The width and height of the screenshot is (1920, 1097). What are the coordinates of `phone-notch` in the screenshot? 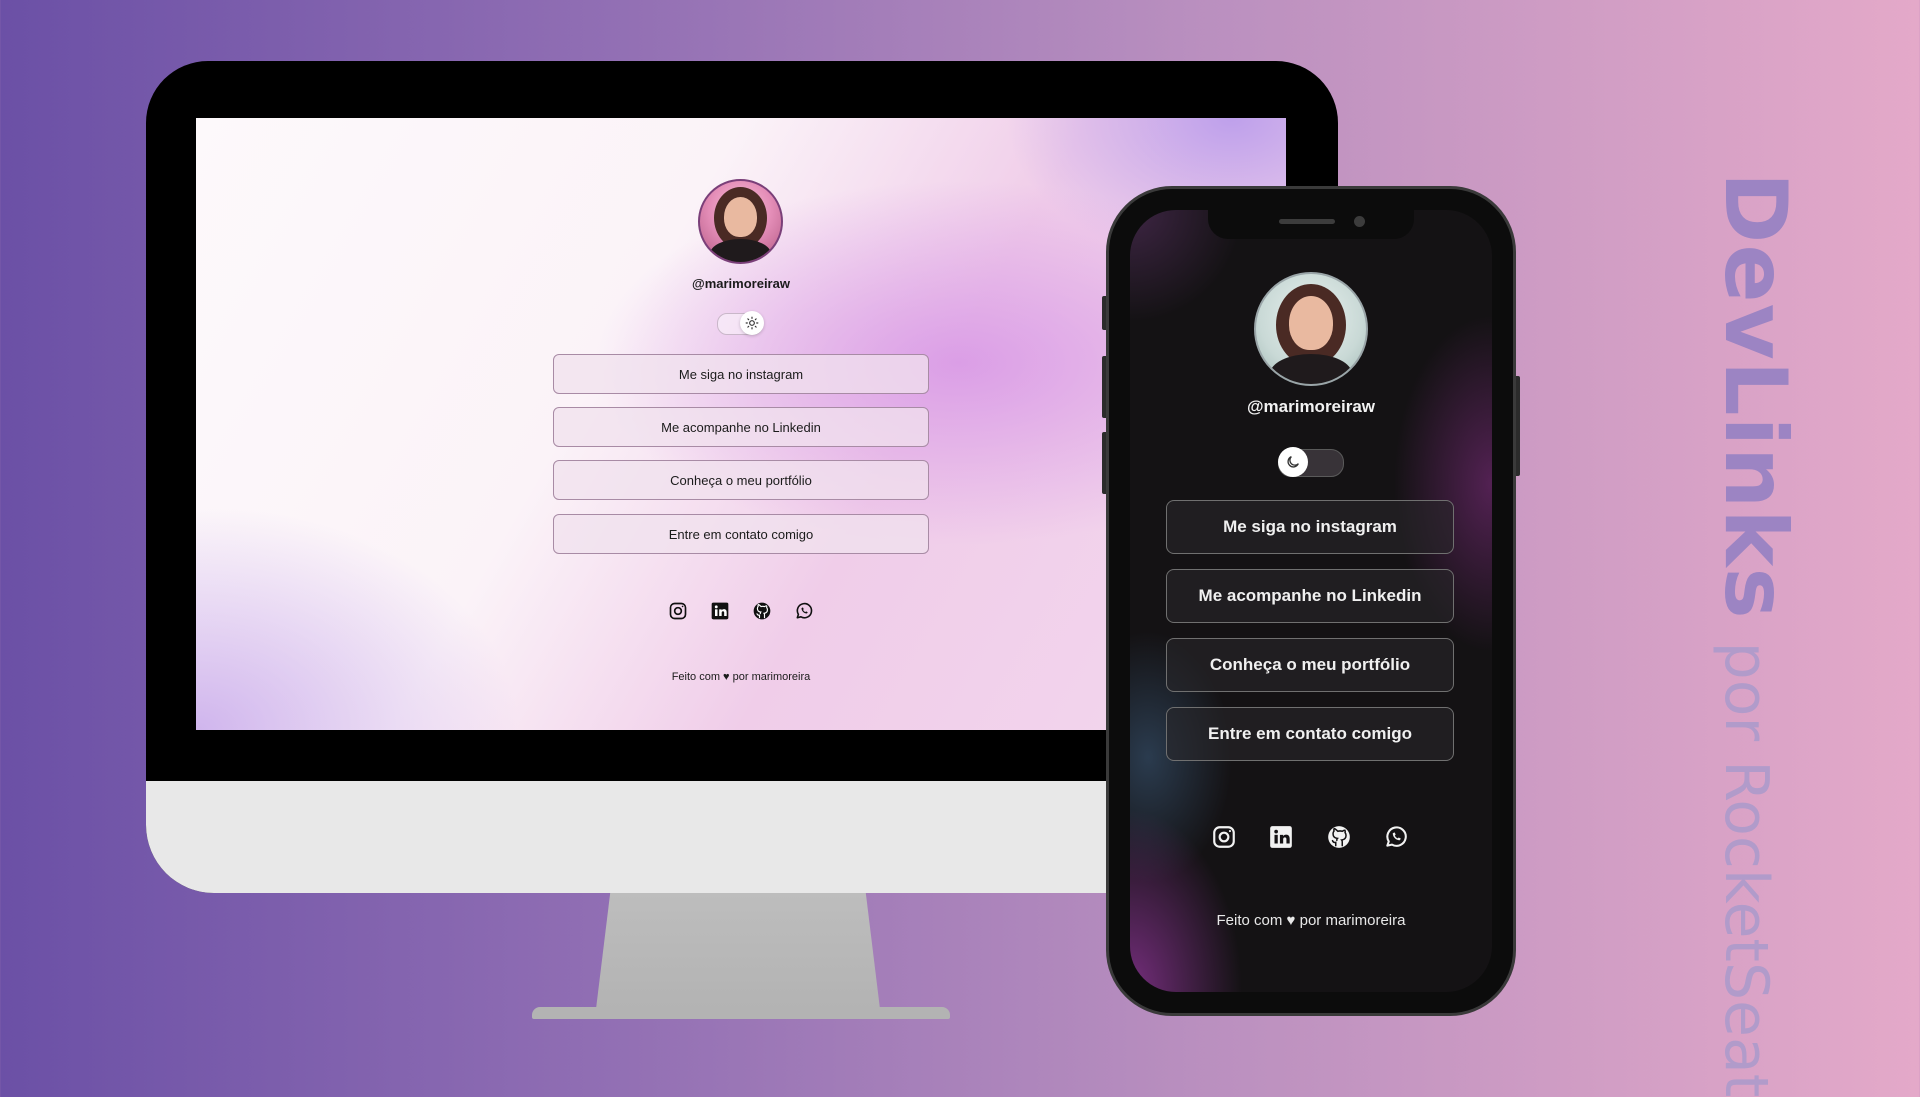 It's located at (1311, 224).